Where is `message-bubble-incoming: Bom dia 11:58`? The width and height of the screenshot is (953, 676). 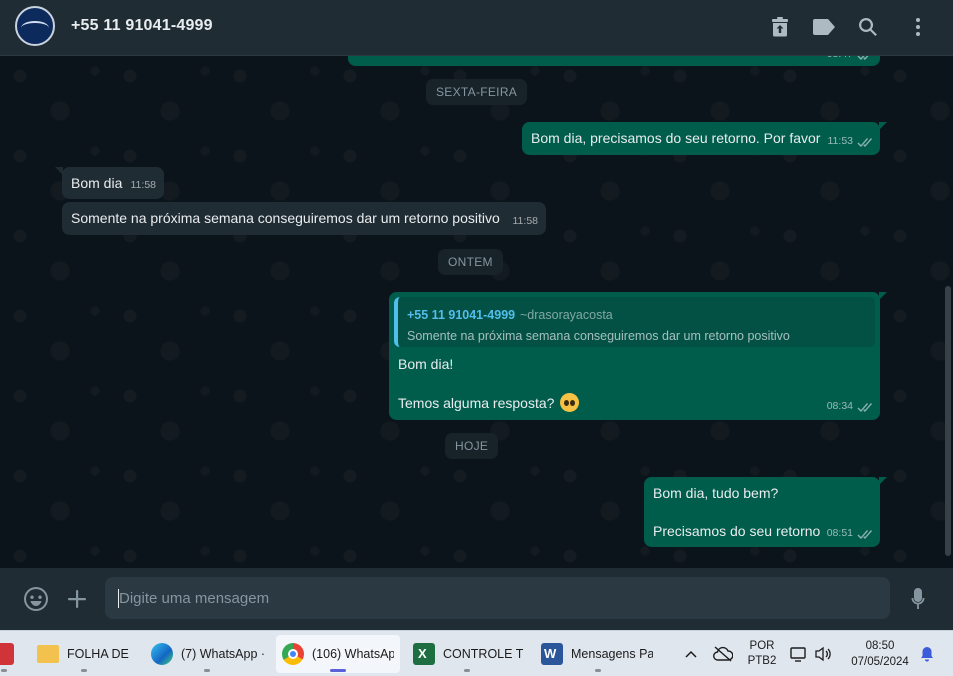 message-bubble-incoming: Bom dia 11:58 is located at coordinates (109, 183).